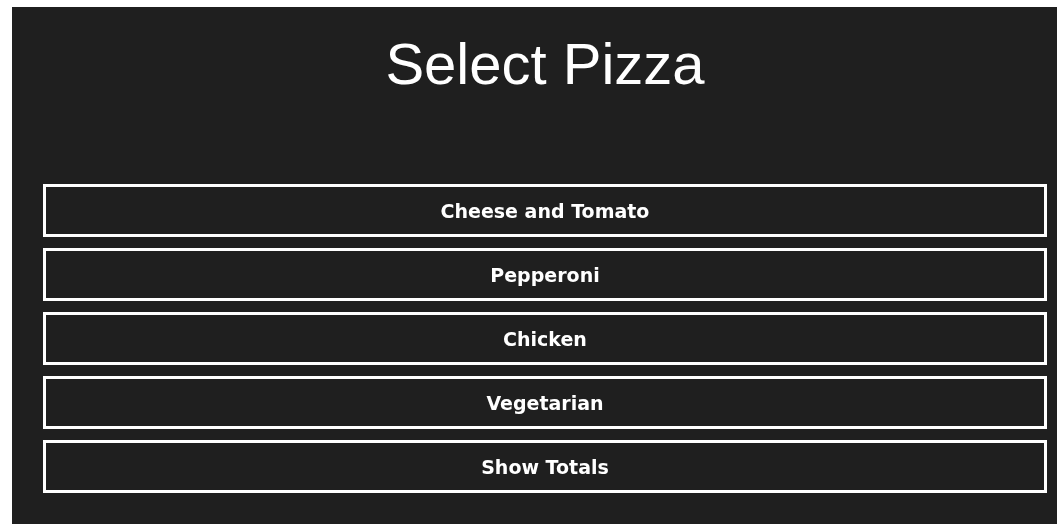 The height and width of the screenshot is (524, 1057). What do you see at coordinates (545, 64) in the screenshot?
I see `page-title: Select Pizza` at bounding box center [545, 64].